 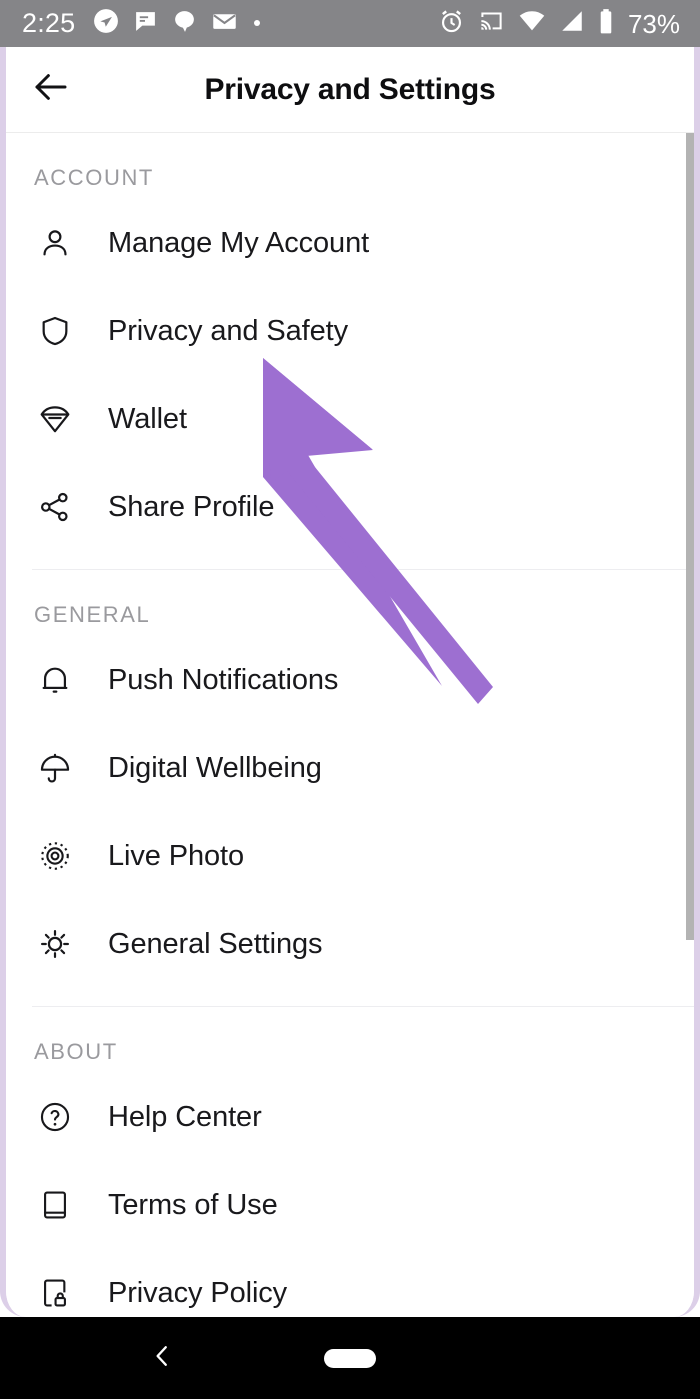 I want to click on person-icon, so click(x=55, y=243).